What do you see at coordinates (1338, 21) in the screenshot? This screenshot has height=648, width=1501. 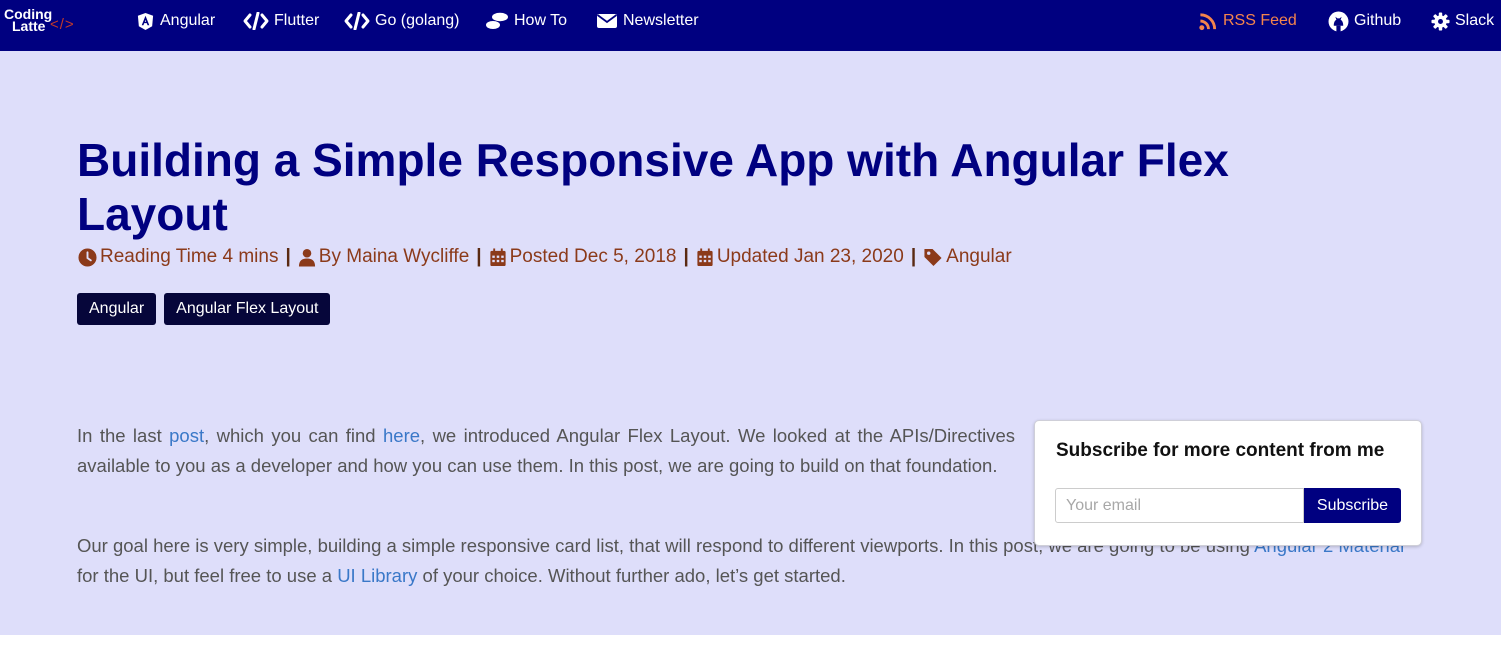 I see `github-icon` at bounding box center [1338, 21].